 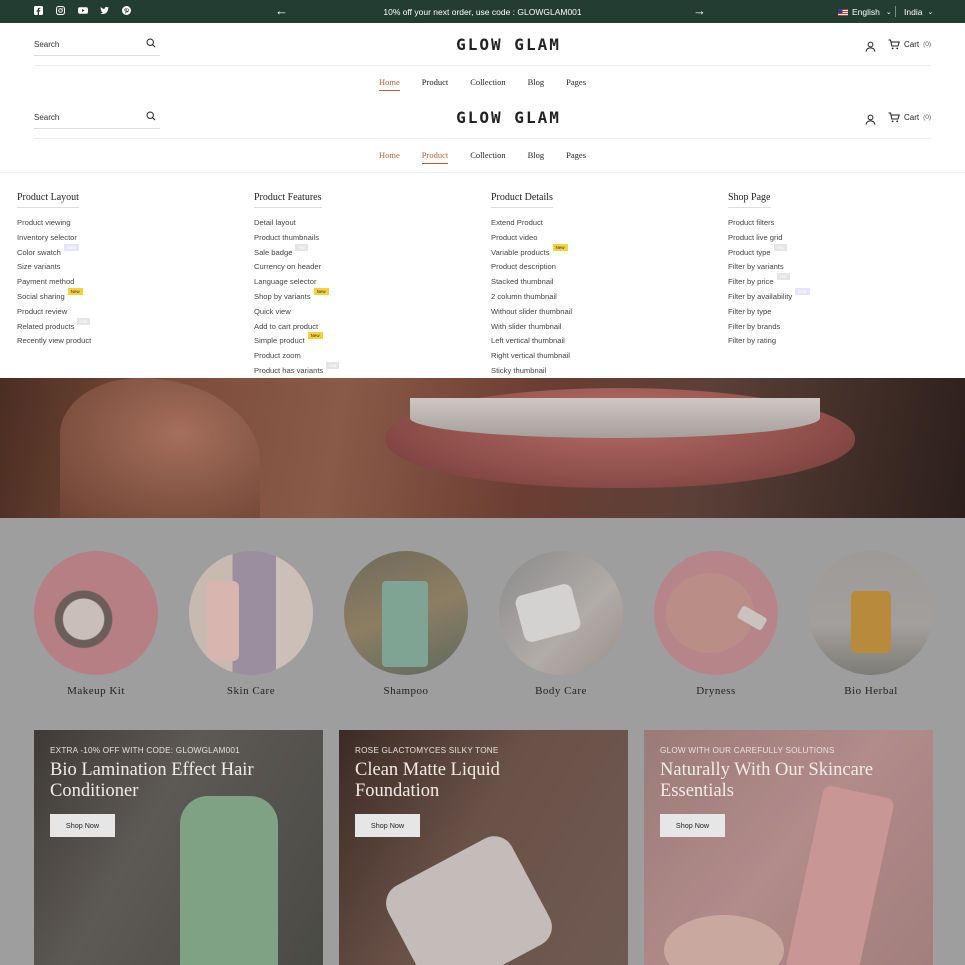 What do you see at coordinates (531, 328) in the screenshot?
I see `menu-link: With slider thumbnail` at bounding box center [531, 328].